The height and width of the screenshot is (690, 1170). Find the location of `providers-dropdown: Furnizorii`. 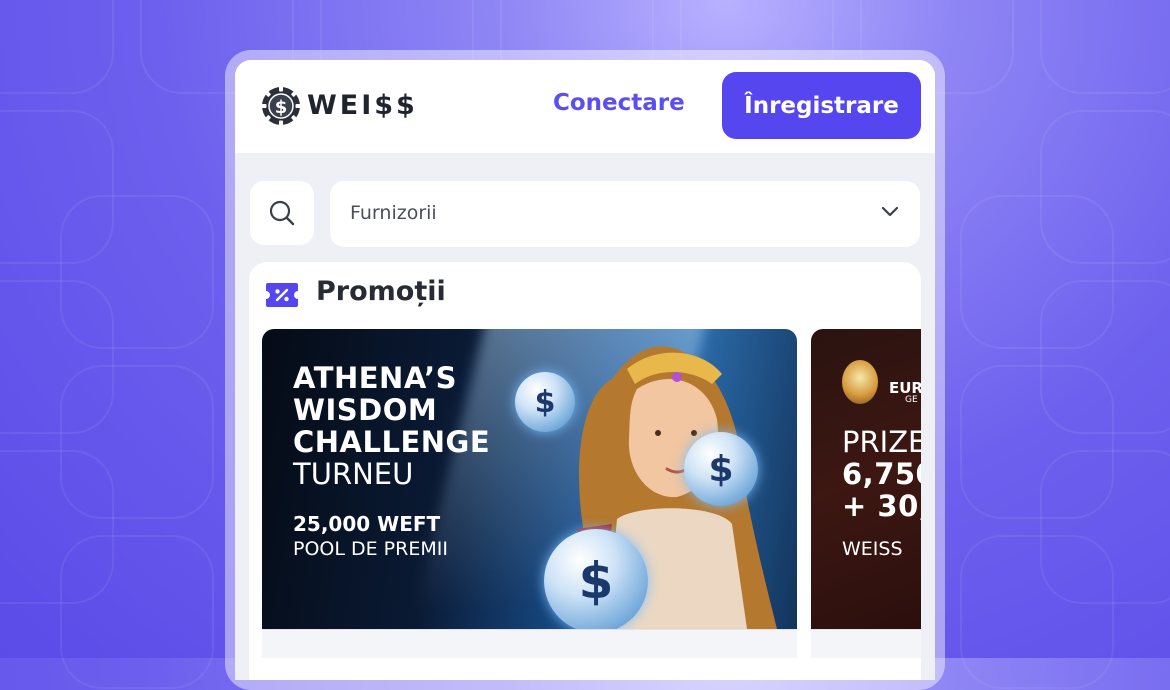

providers-dropdown: Furnizorii is located at coordinates (625, 214).